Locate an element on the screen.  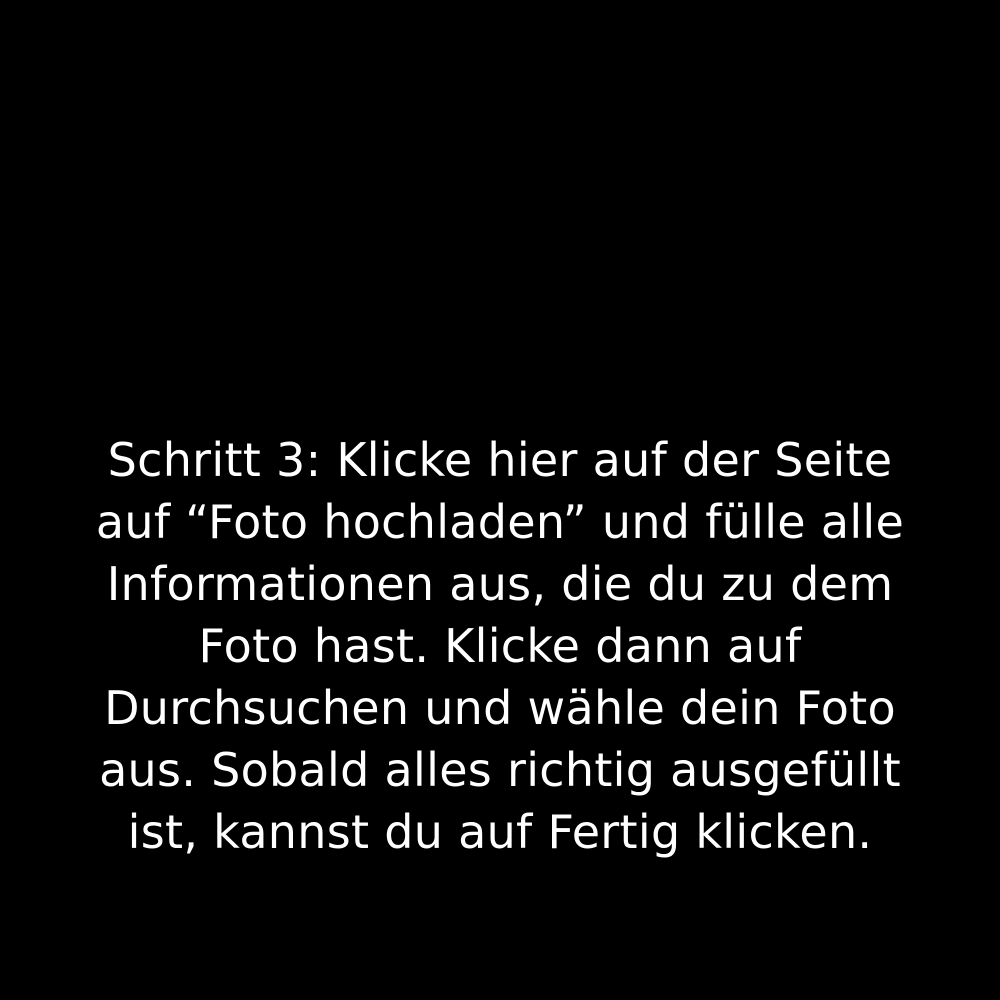
instruction-line-6: aus. Sobald alles richtig ausgefüllt is located at coordinates (500, 770).